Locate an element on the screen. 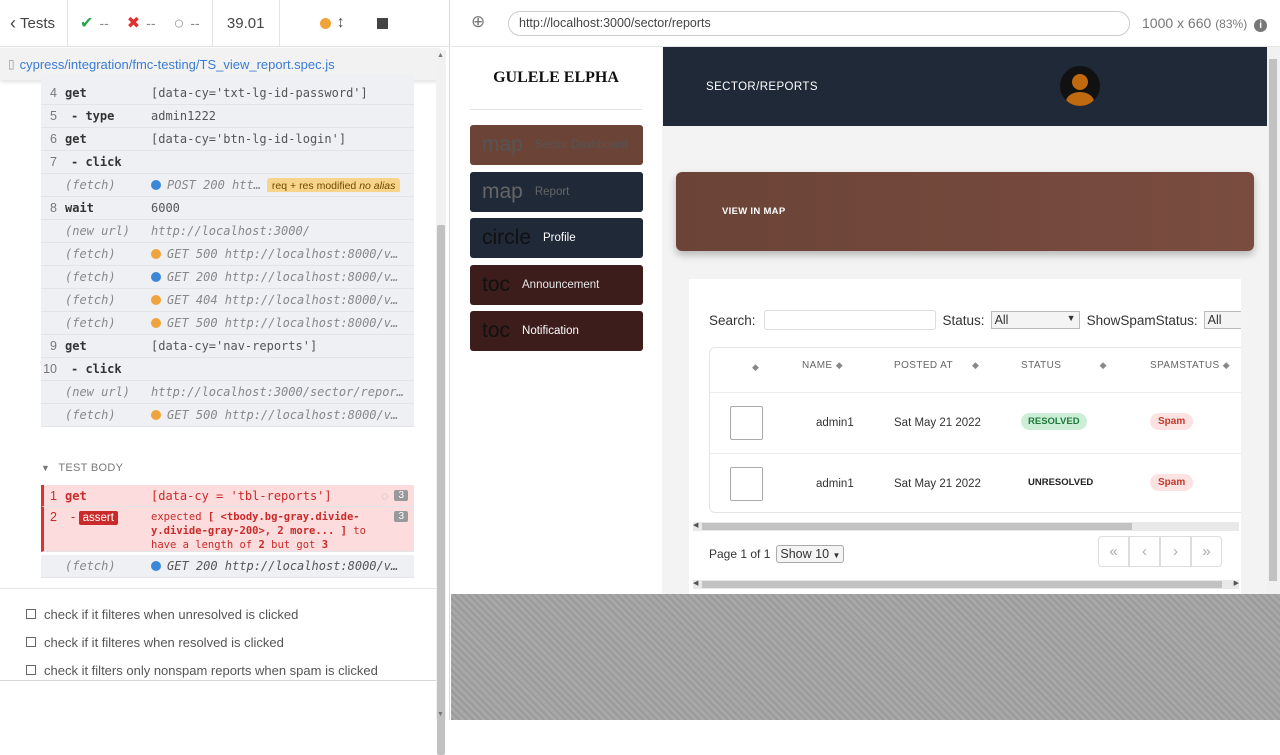 Image resolution: width=1280 pixels, height=755 pixels. command-row: 10 - click is located at coordinates (227, 369).